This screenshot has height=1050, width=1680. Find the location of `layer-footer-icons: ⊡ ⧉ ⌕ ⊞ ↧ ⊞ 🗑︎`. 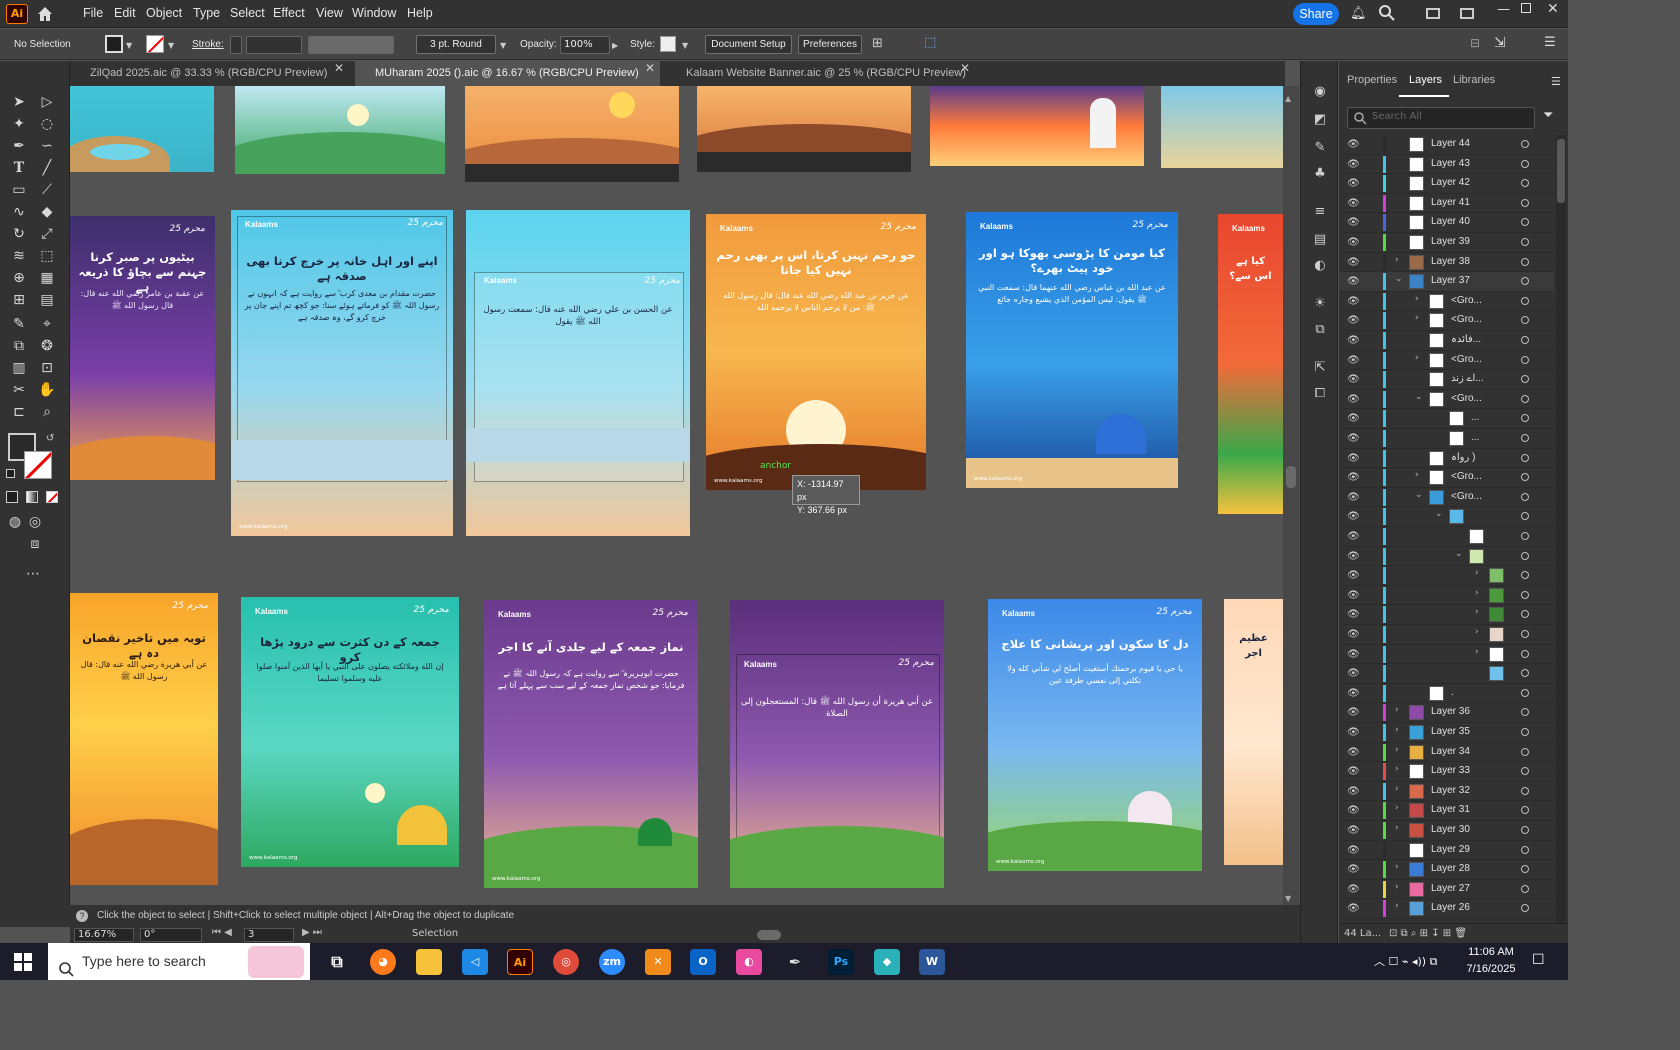

layer-footer-icons: ⊡ ⧉ ⌕ ⊞ ↧ ⊞ 🗑︎ is located at coordinates (1428, 934).